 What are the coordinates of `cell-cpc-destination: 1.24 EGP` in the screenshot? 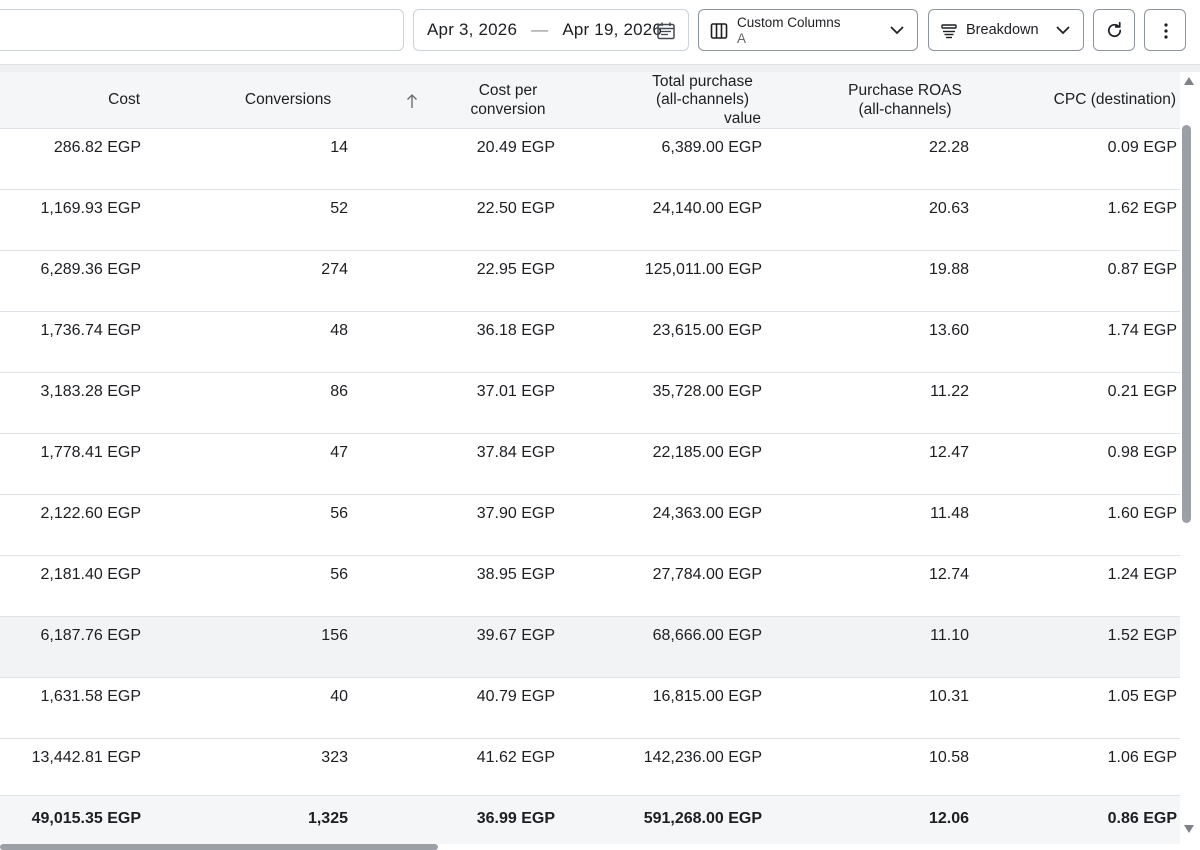 It's located at (1142, 574).